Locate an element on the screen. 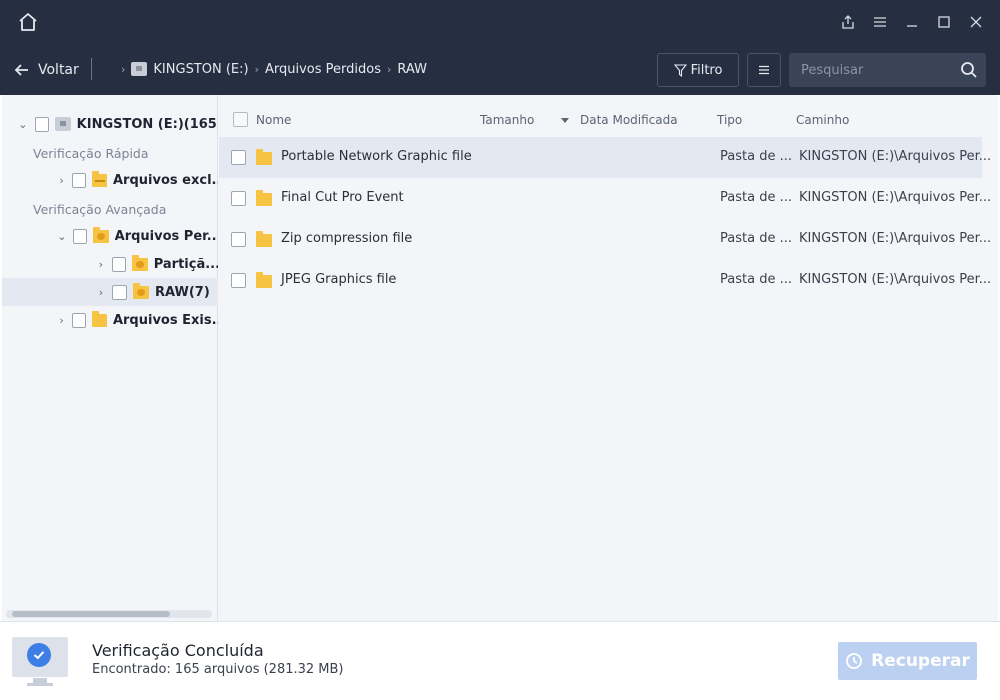  tree-root-label: KINGSTON (E:)(165) is located at coordinates (147, 124).